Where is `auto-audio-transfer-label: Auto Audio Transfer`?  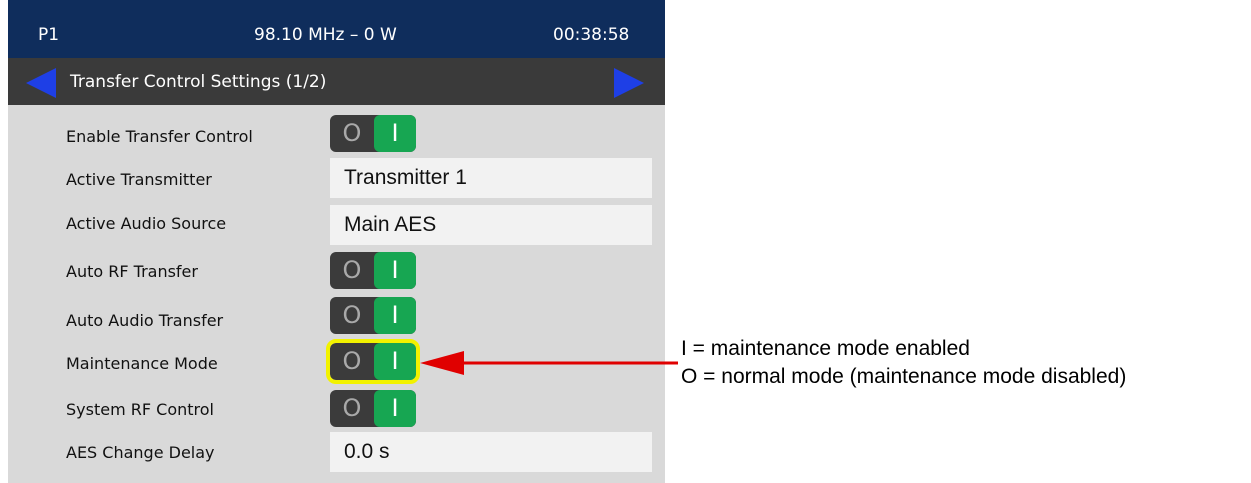 auto-audio-transfer-label: Auto Audio Transfer is located at coordinates (145, 320).